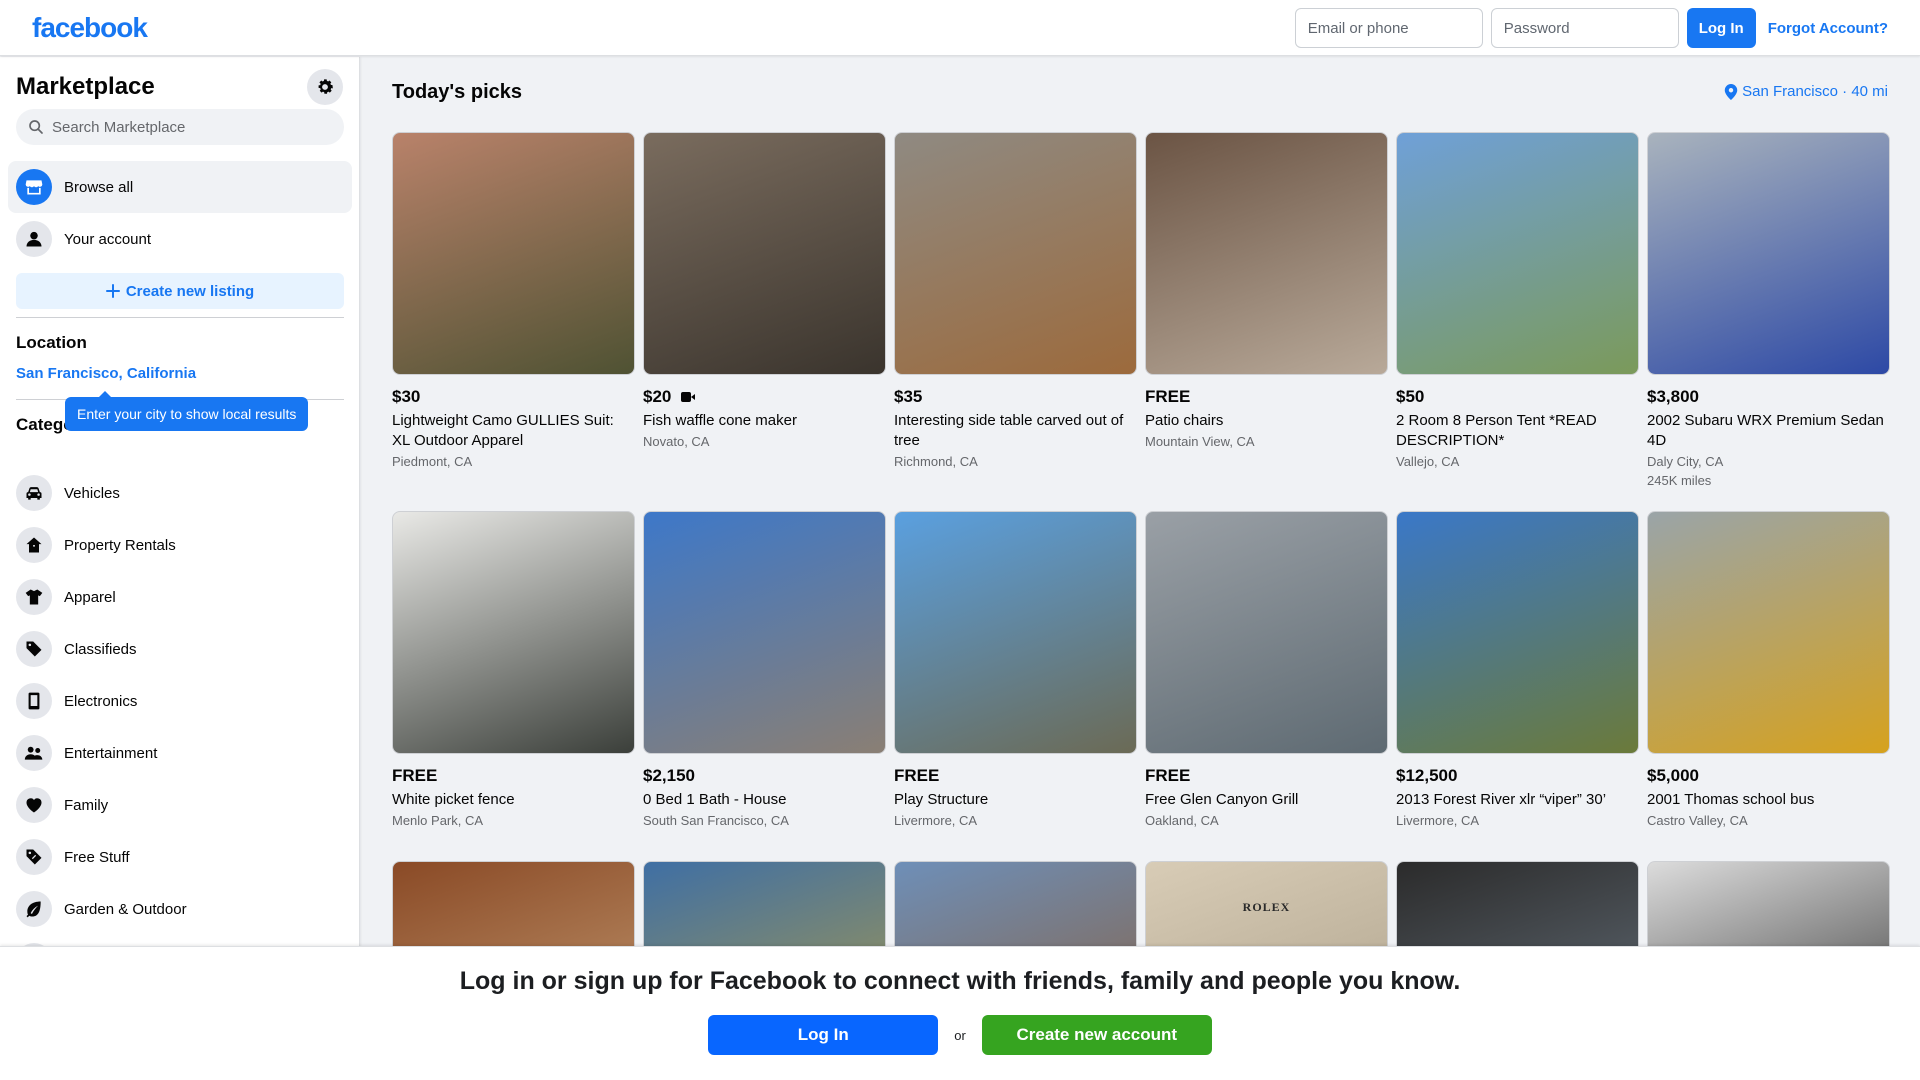 The width and height of the screenshot is (1920, 1080). I want to click on nav-your-account: Your account, so click(180, 239).